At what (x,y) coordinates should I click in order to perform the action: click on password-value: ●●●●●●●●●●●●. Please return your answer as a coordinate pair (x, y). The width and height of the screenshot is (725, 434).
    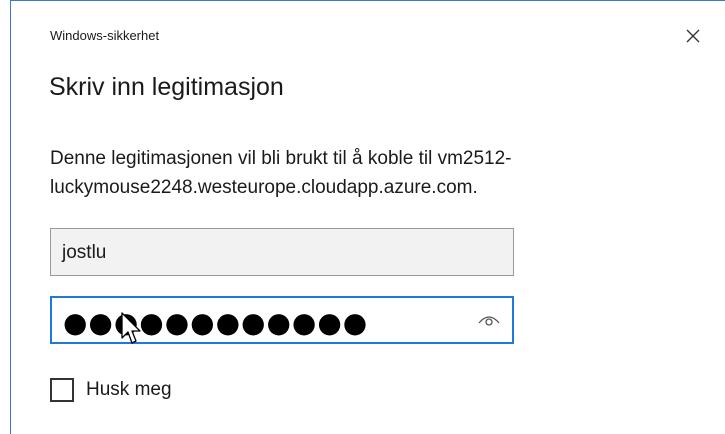
    Looking at the image, I should click on (216, 322).